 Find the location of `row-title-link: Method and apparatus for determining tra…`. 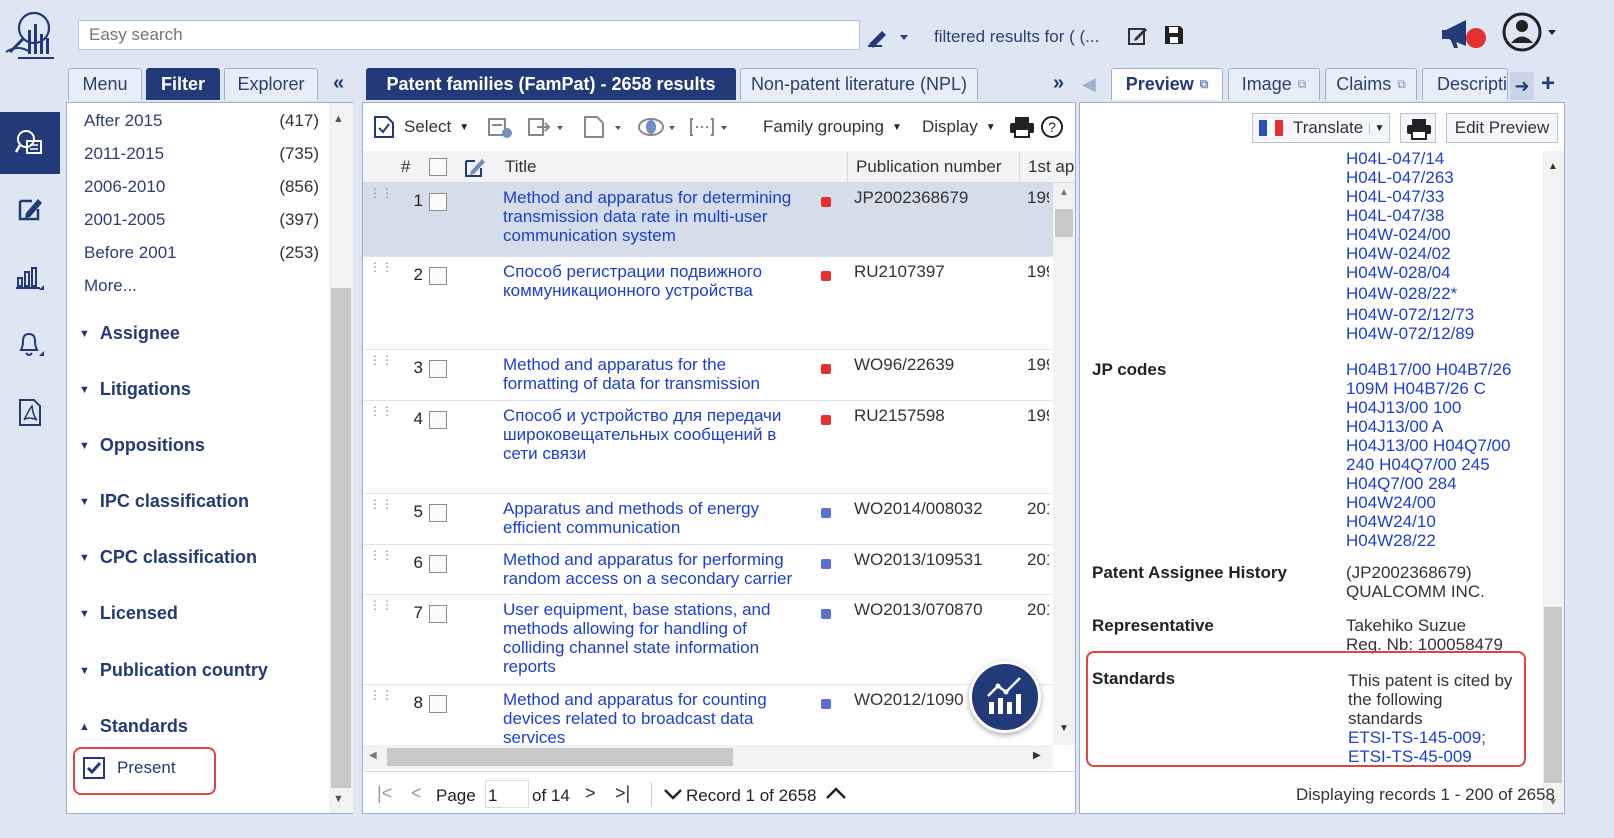

row-title-link: Method and apparatus for determining tra… is located at coordinates (653, 216).